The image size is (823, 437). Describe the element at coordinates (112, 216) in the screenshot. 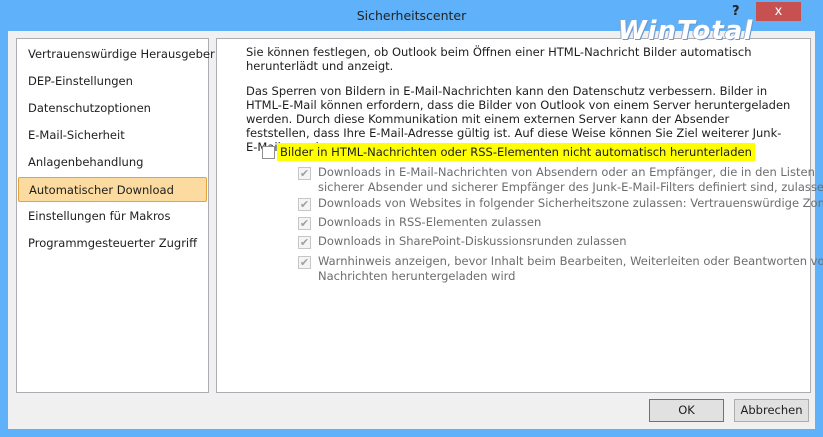

I see `sidebar-item-macros: Einstellungen für Makros` at that location.